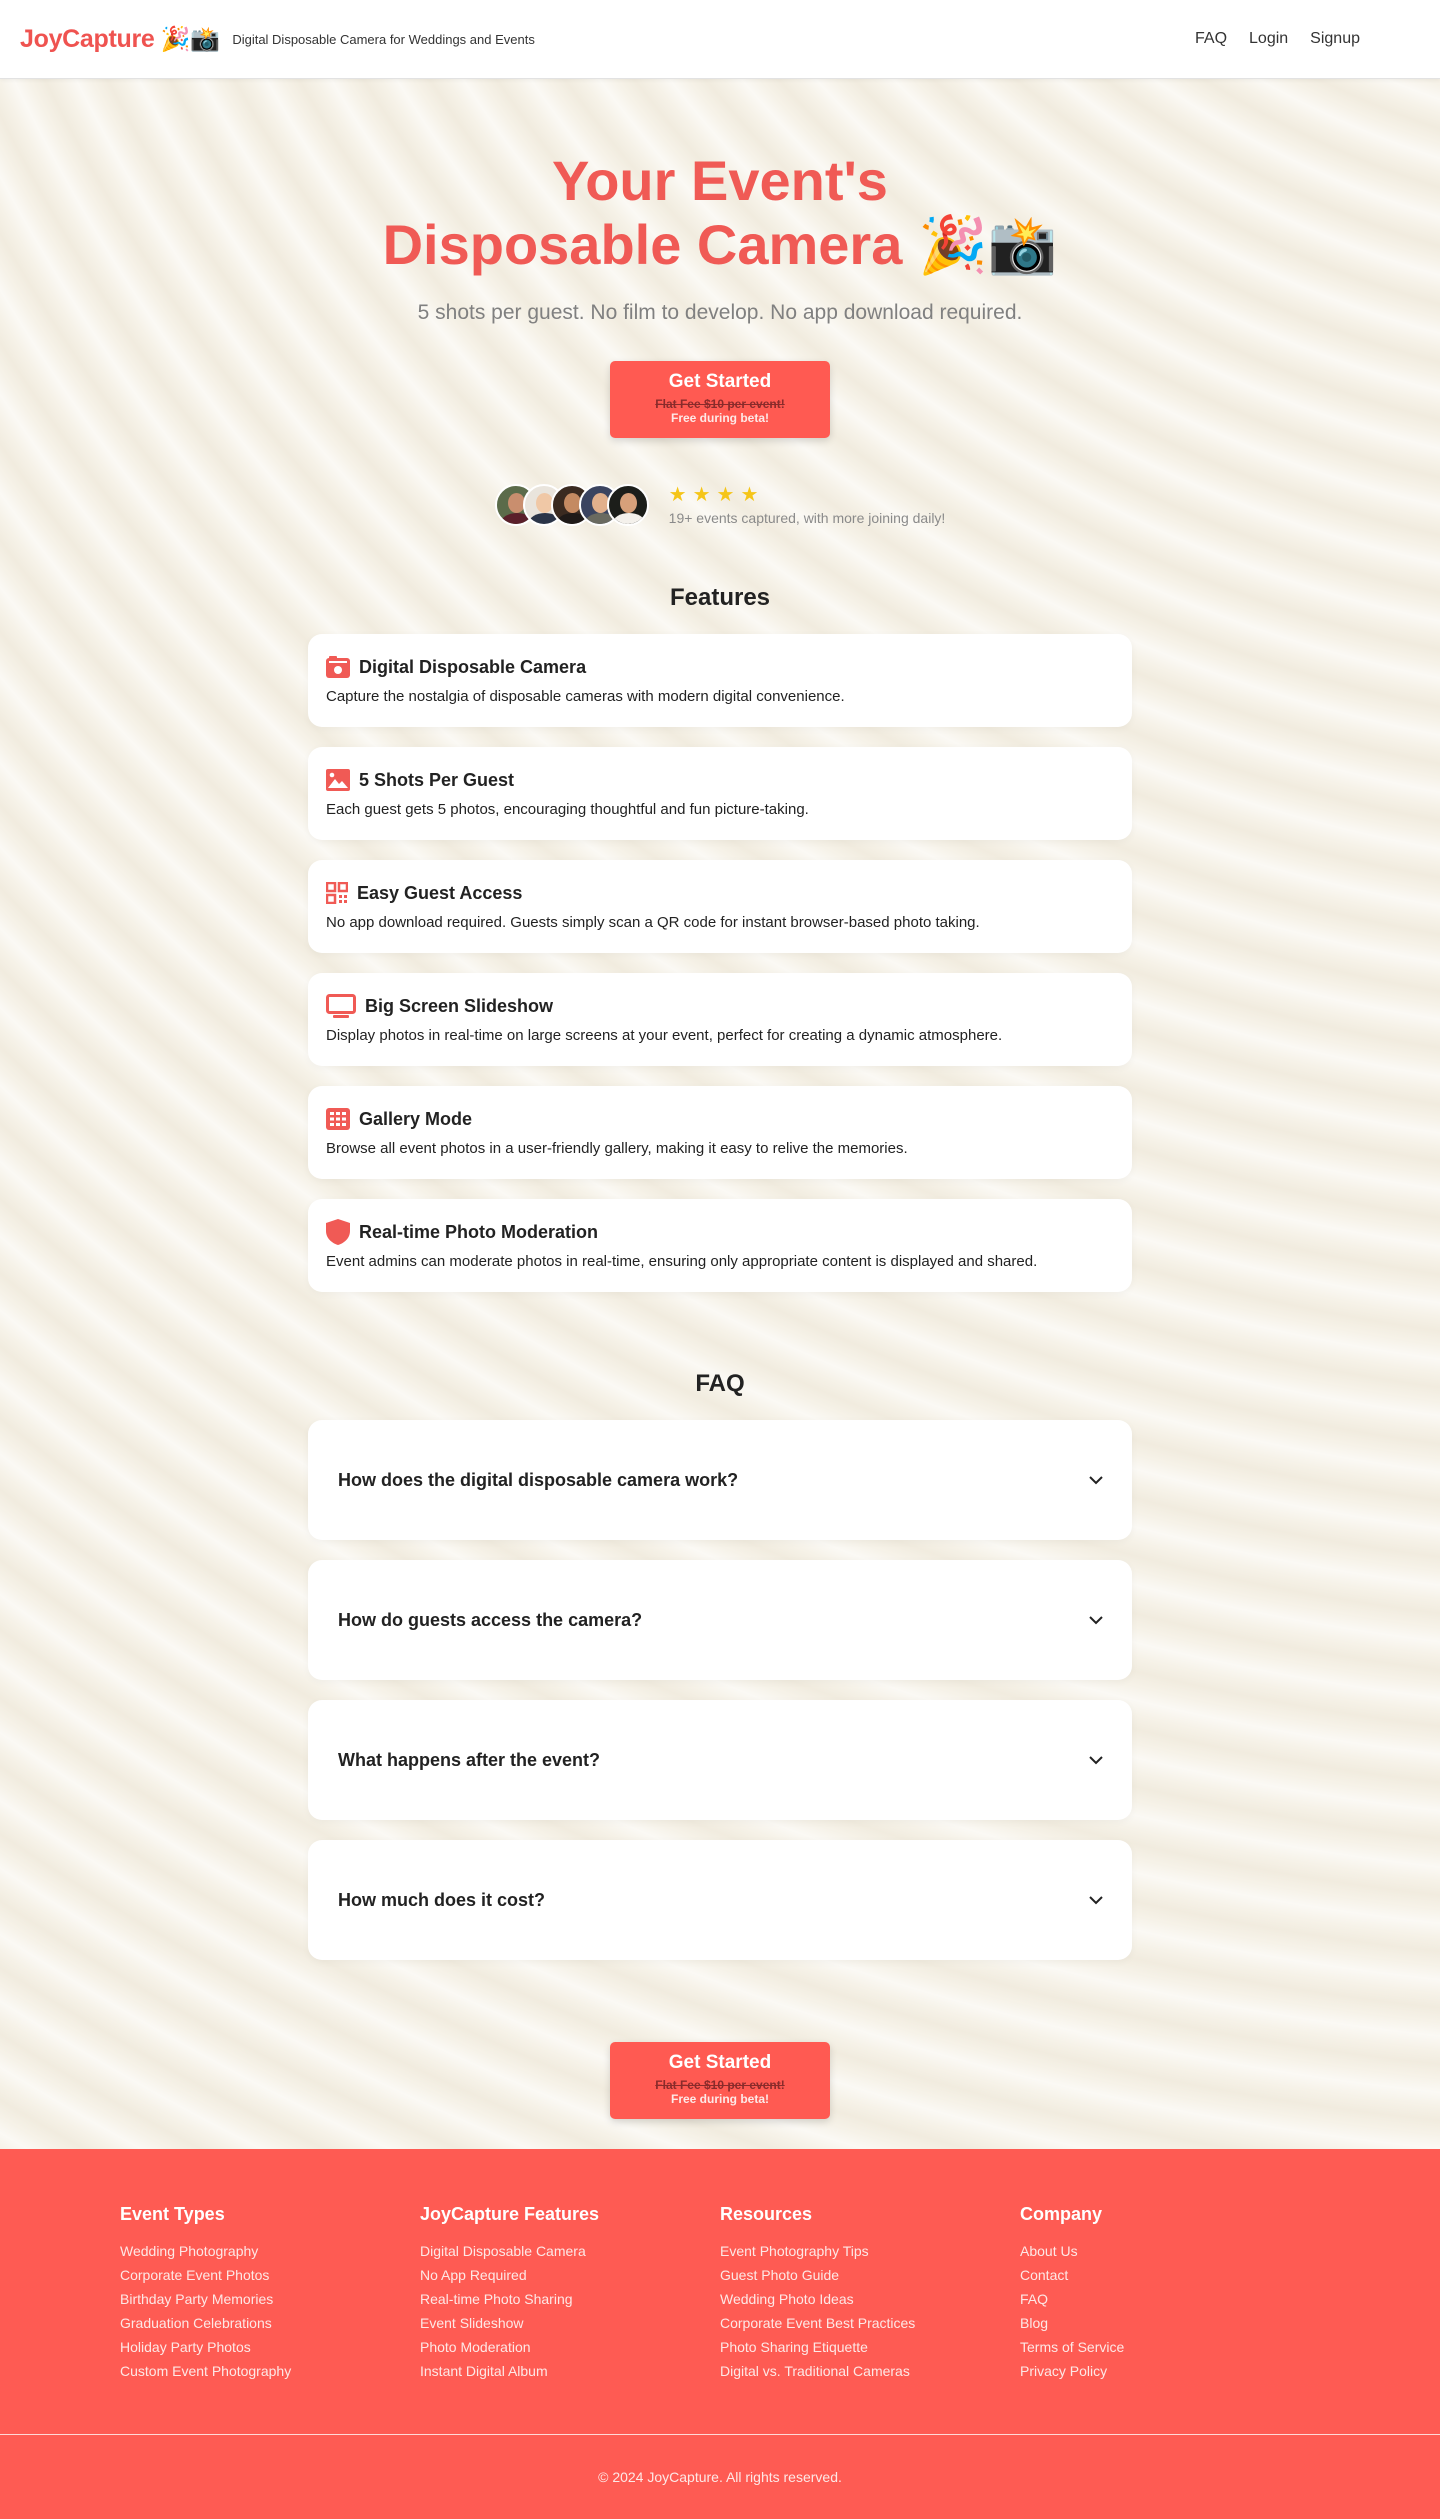  What do you see at coordinates (1170, 2299) in the screenshot?
I see `footer-link: FAQ` at bounding box center [1170, 2299].